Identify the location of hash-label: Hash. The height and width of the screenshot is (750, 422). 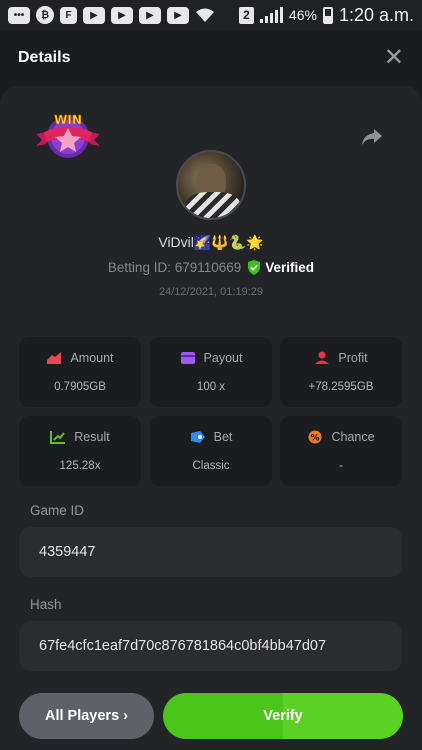
(46, 604).